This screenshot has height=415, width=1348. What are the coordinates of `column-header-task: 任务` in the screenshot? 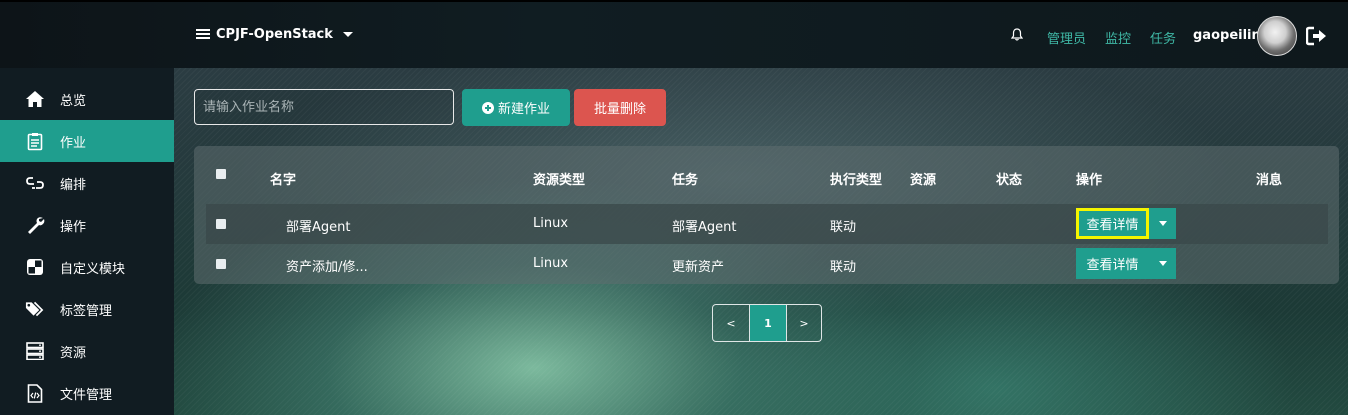 It's located at (685, 180).